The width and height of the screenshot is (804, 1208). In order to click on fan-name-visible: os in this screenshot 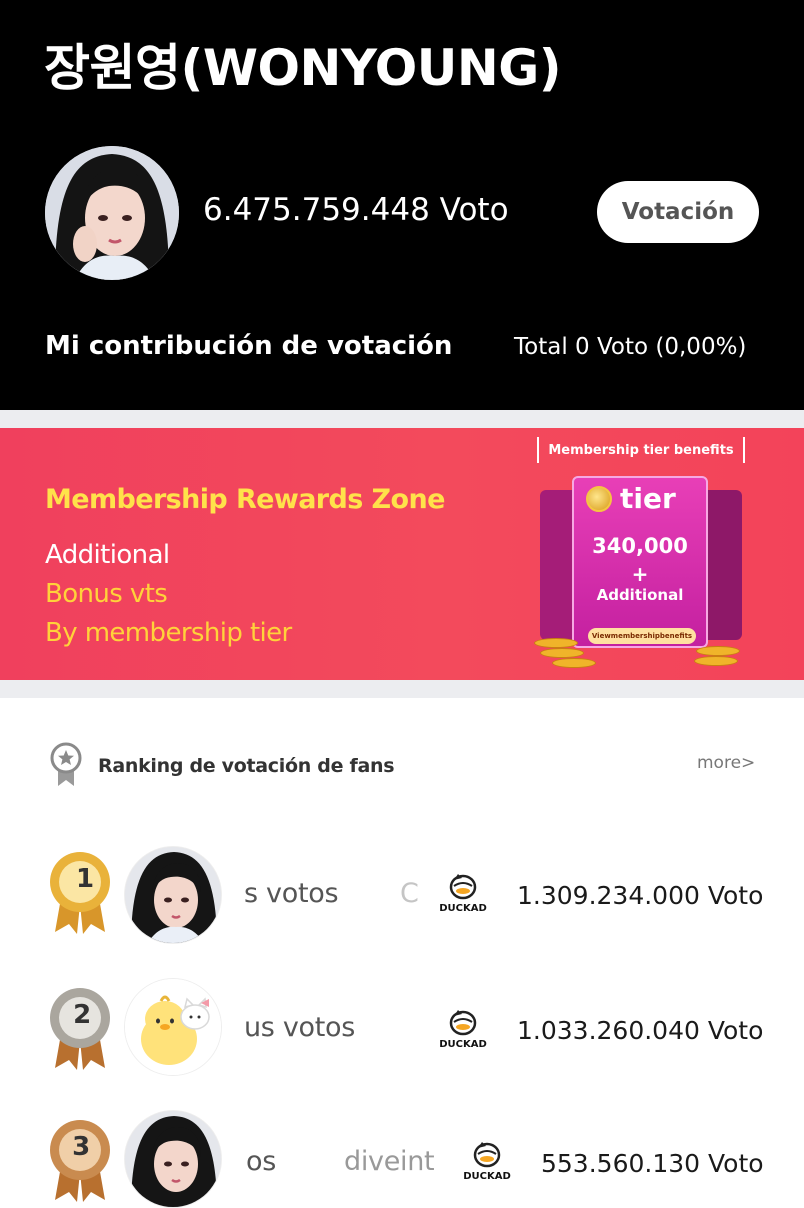, I will do `click(261, 1161)`.